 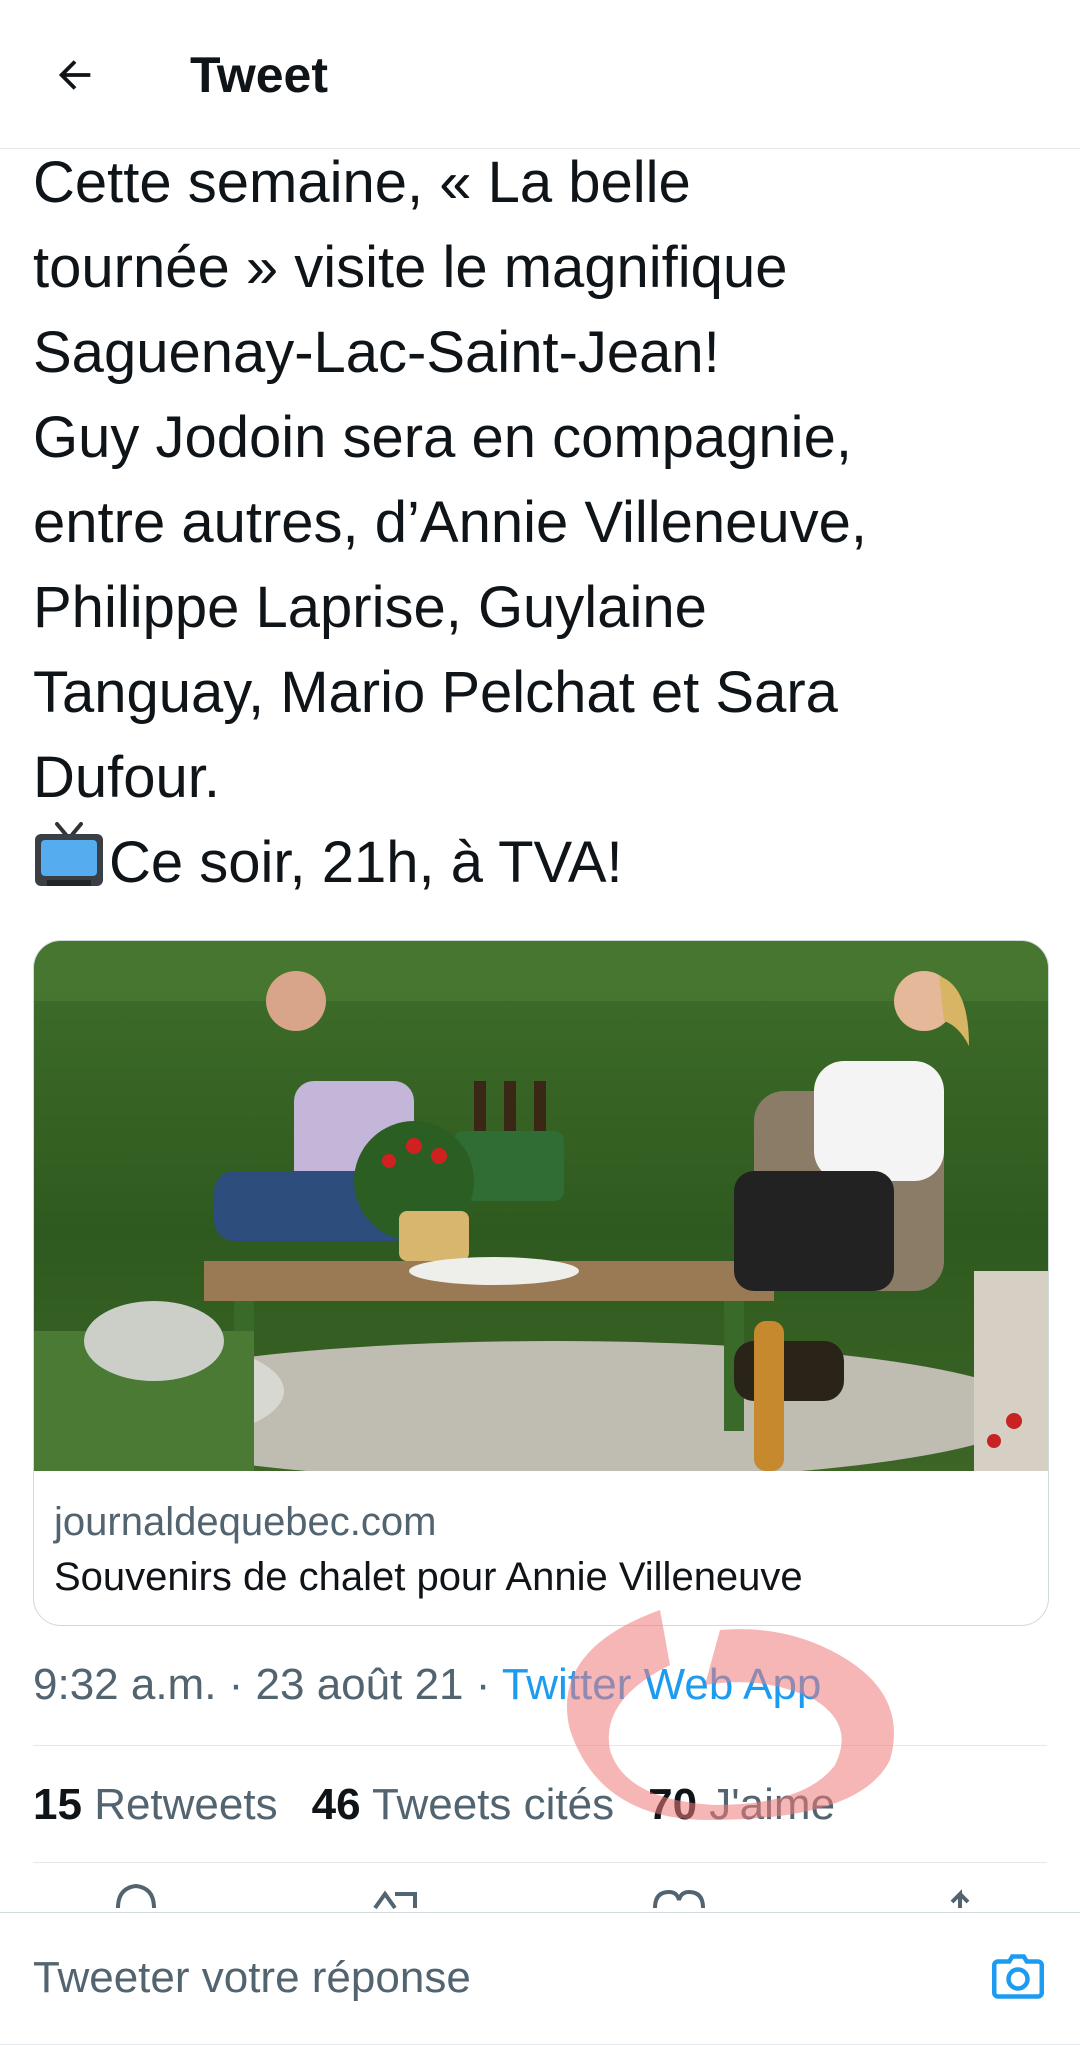 I want to click on retweets-count: 15, so click(x=57, y=1804).